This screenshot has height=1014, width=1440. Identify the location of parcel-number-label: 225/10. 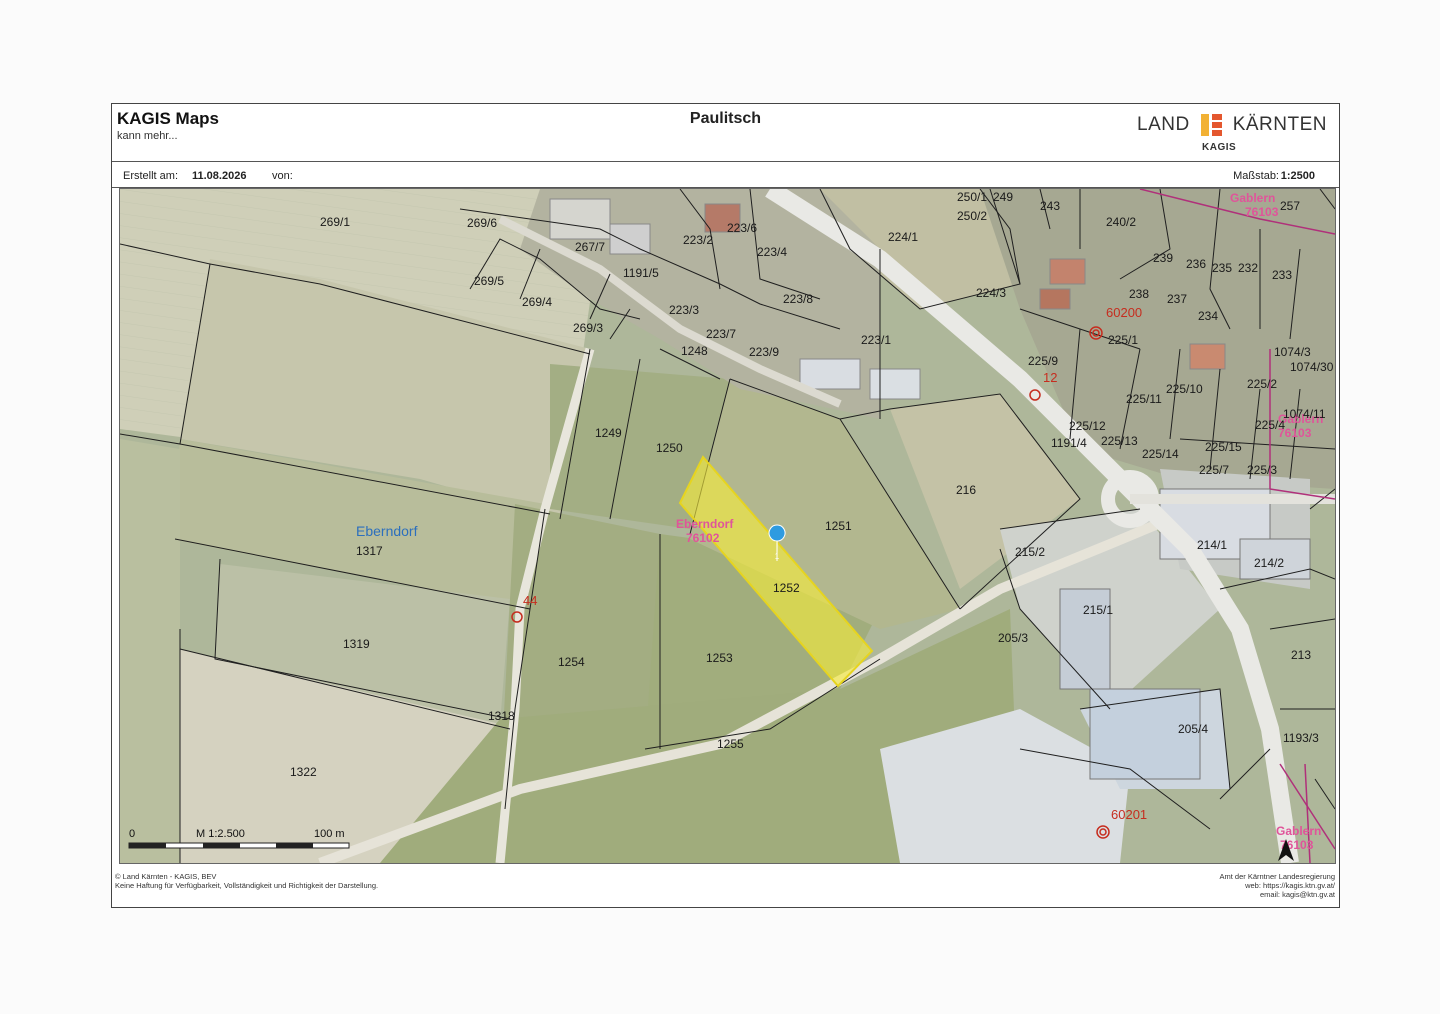
(1184, 389).